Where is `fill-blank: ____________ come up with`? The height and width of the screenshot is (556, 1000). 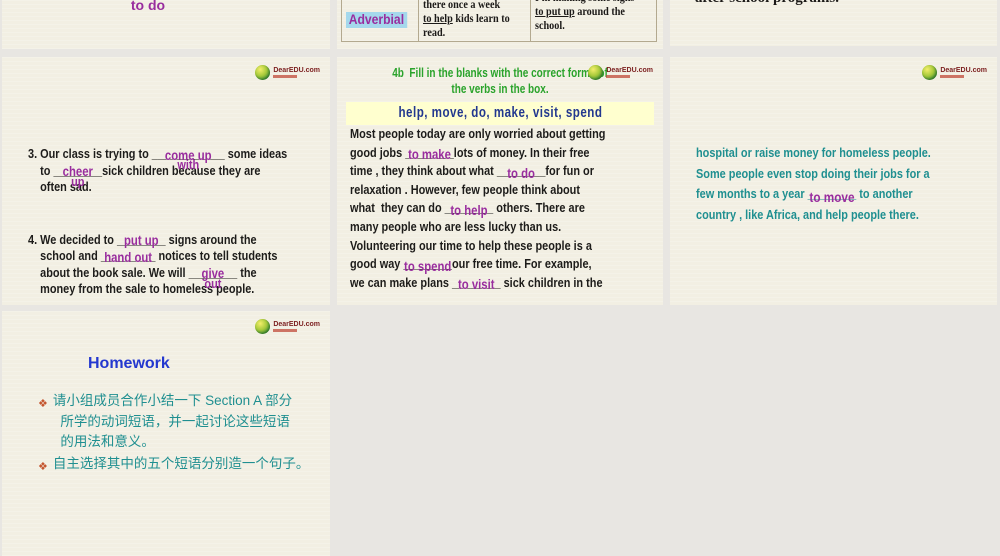 fill-blank: ____________ come up with is located at coordinates (188, 158).